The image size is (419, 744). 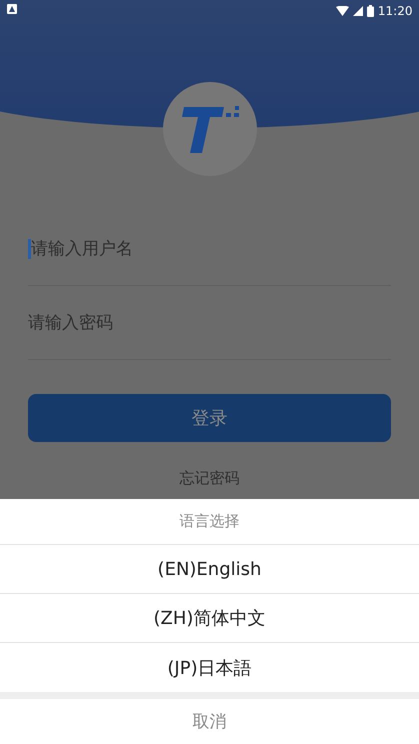 What do you see at coordinates (395, 11) in the screenshot?
I see `status-time: 11:20` at bounding box center [395, 11].